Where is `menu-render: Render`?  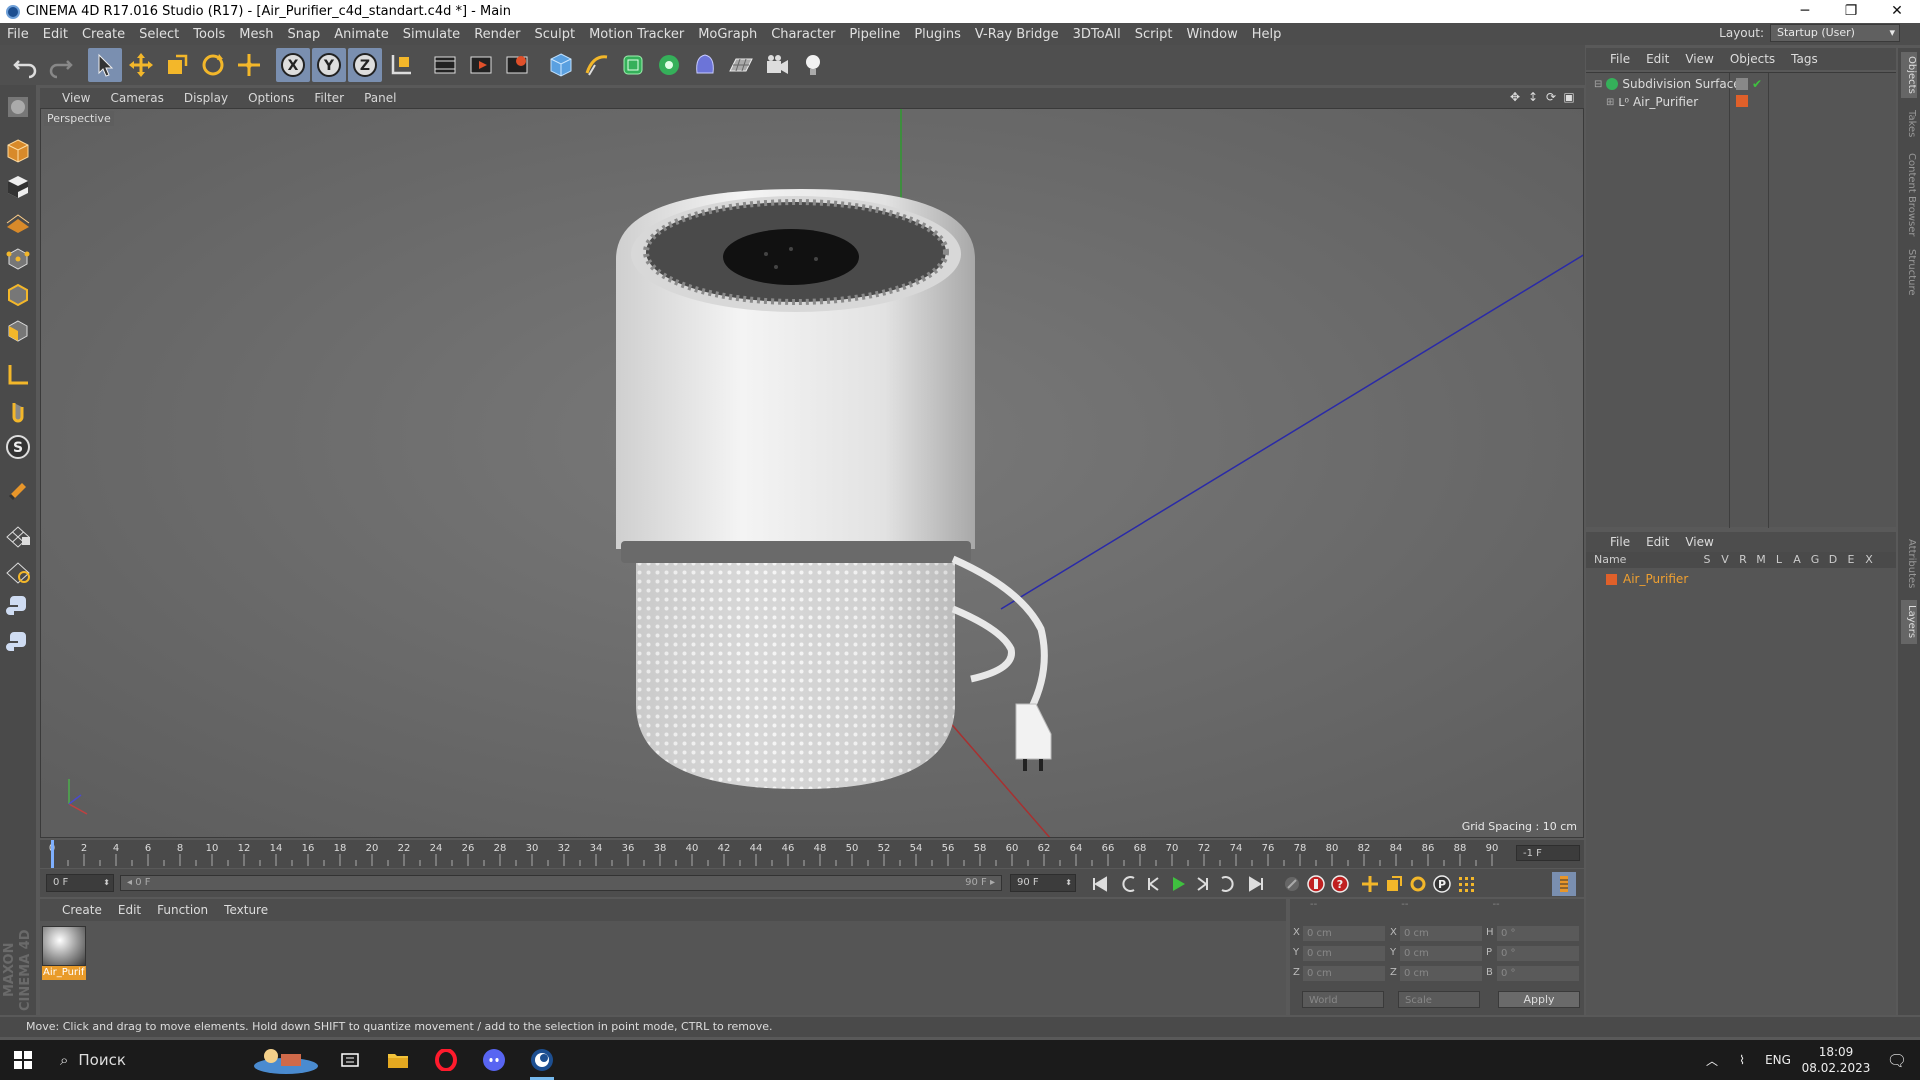 menu-render: Render is located at coordinates (497, 34).